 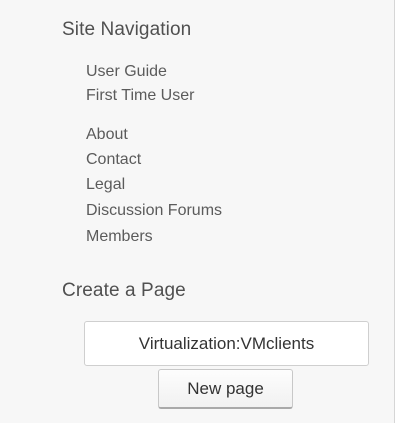 I want to click on new-page-button: New page, so click(x=225, y=389).